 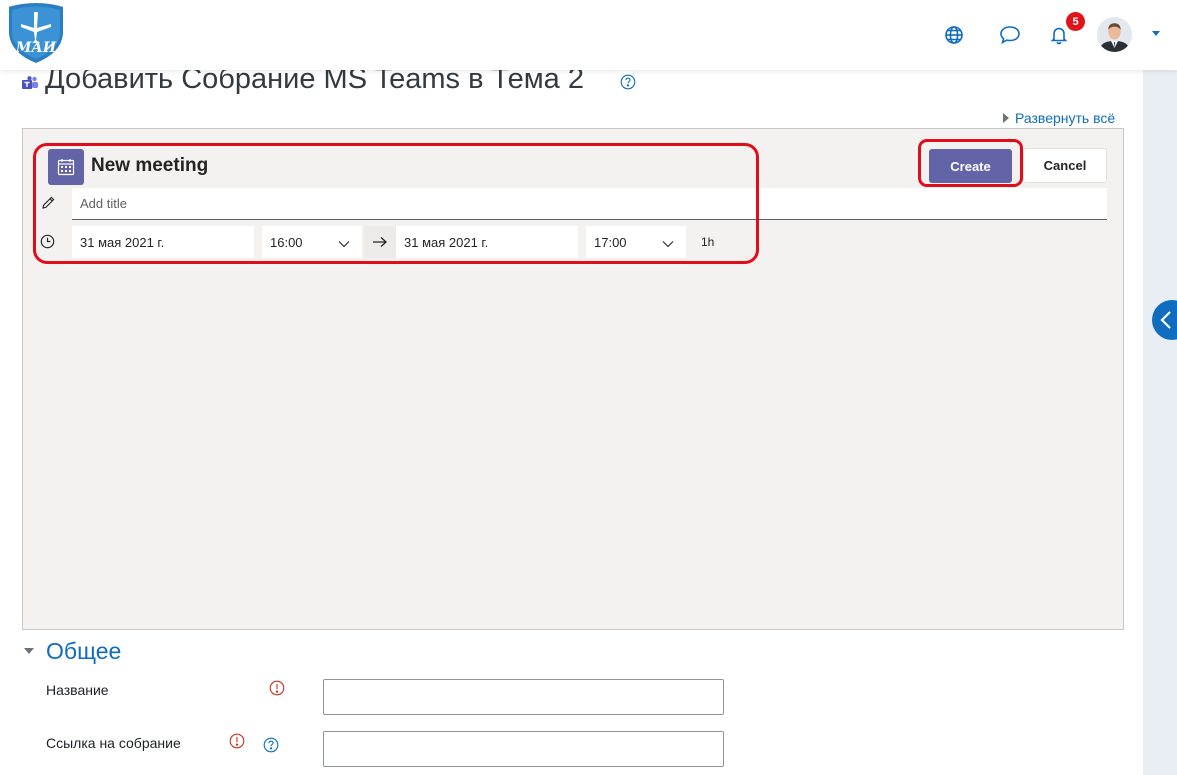 What do you see at coordinates (48, 205) in the screenshot?
I see `pencil-icon` at bounding box center [48, 205].